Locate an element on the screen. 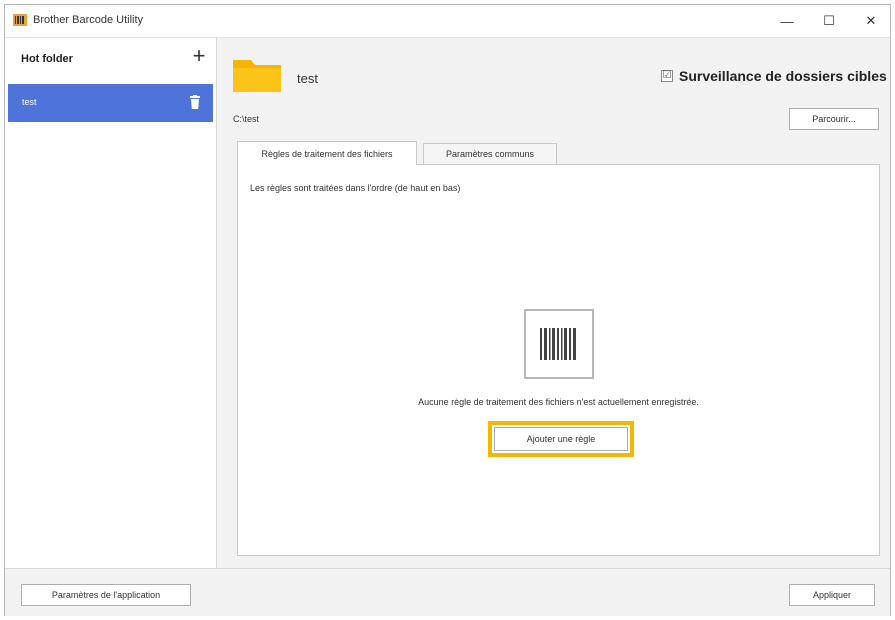 The width and height of the screenshot is (895, 620). title-bar: Brother Barcode Utility — ☐ ✕ is located at coordinates (447, 21).